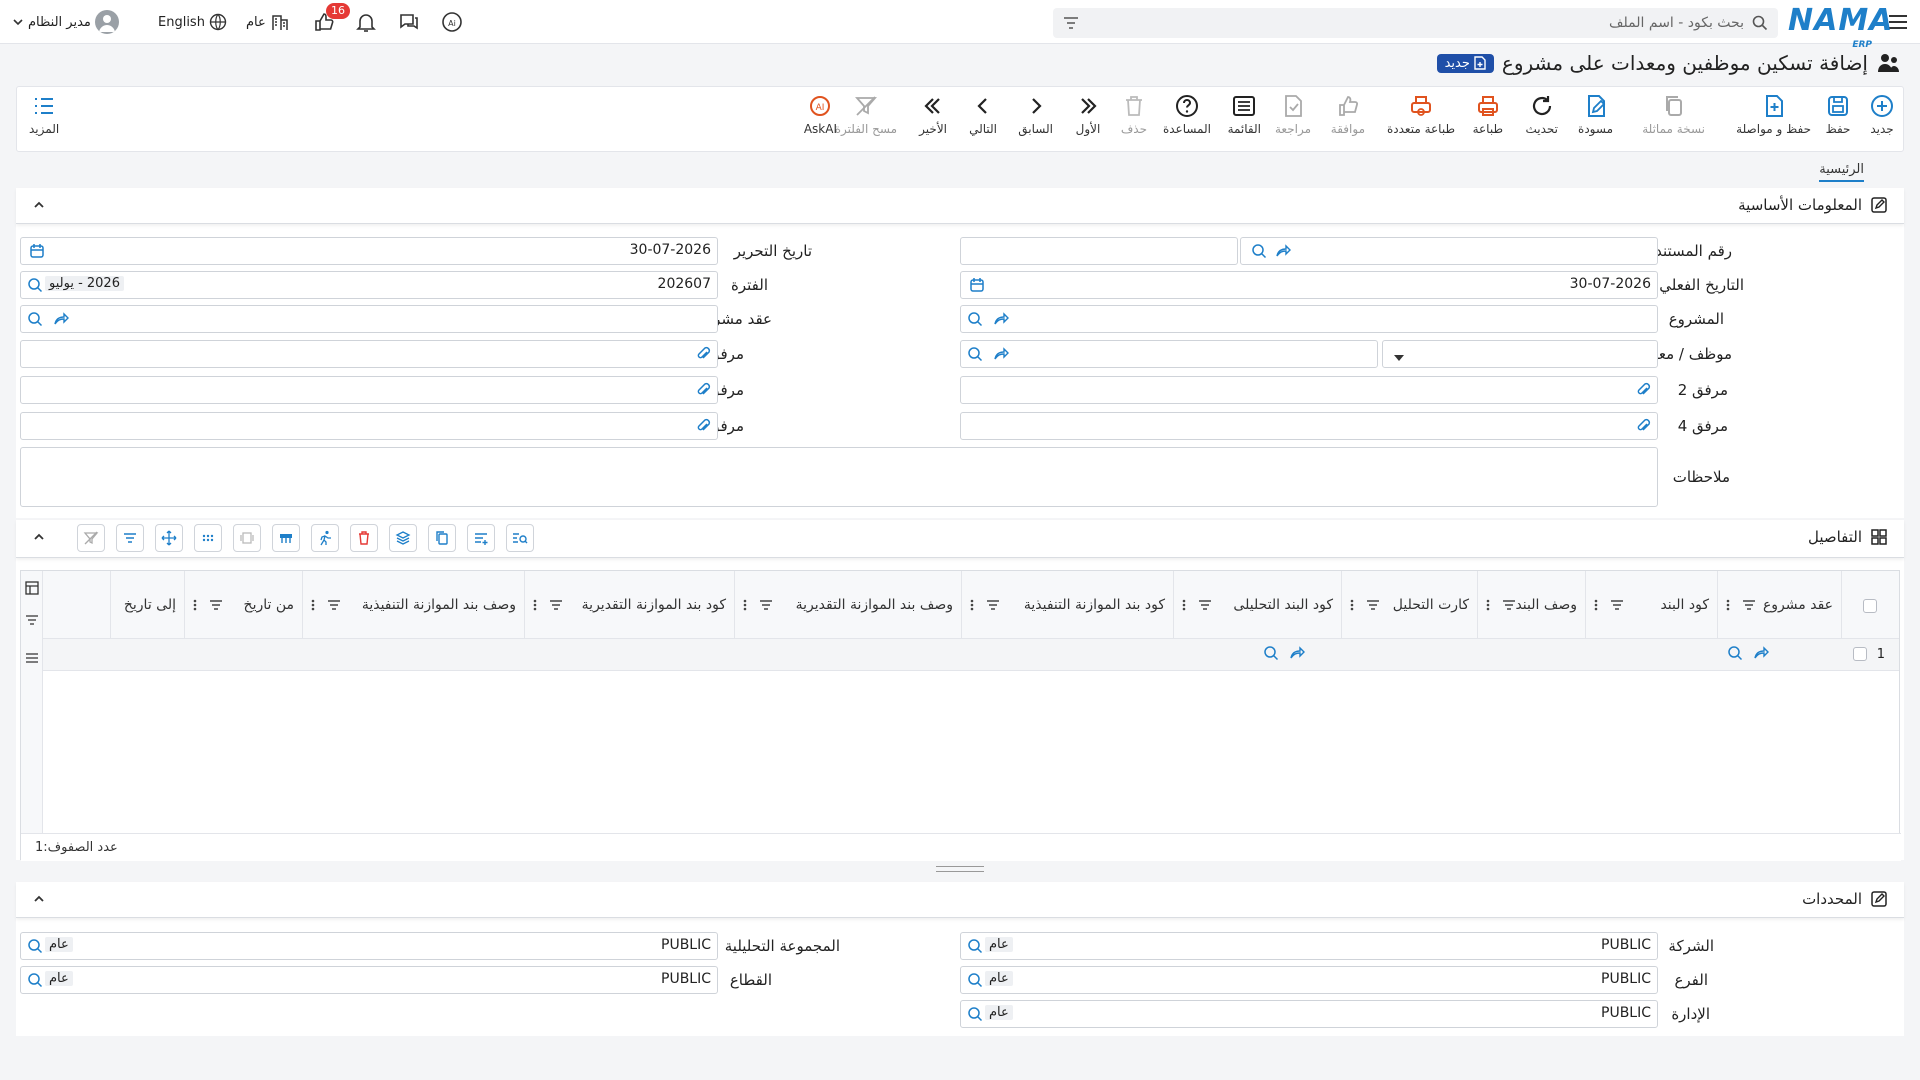 The height and width of the screenshot is (1080, 1920). Describe the element at coordinates (44, 114) in the screenshot. I see `more-button: المزيد` at that location.